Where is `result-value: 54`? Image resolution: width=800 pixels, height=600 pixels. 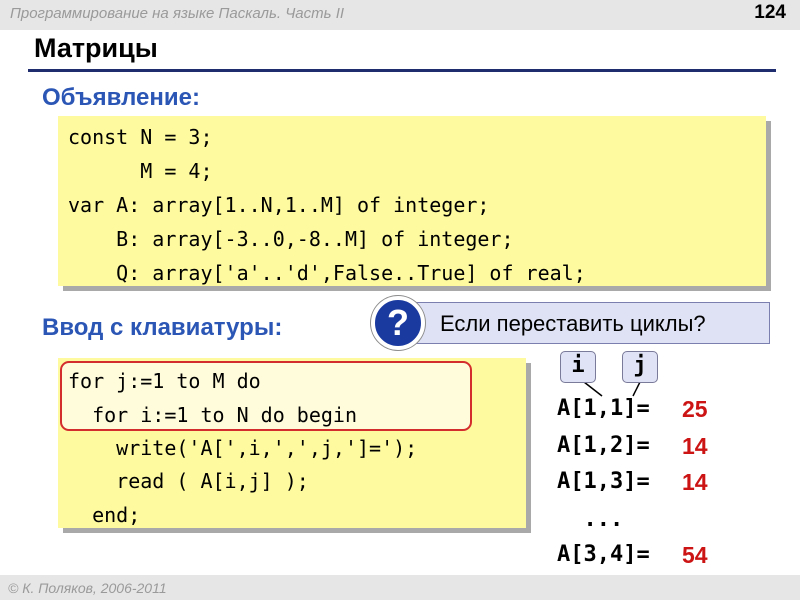 result-value: 54 is located at coordinates (695, 555).